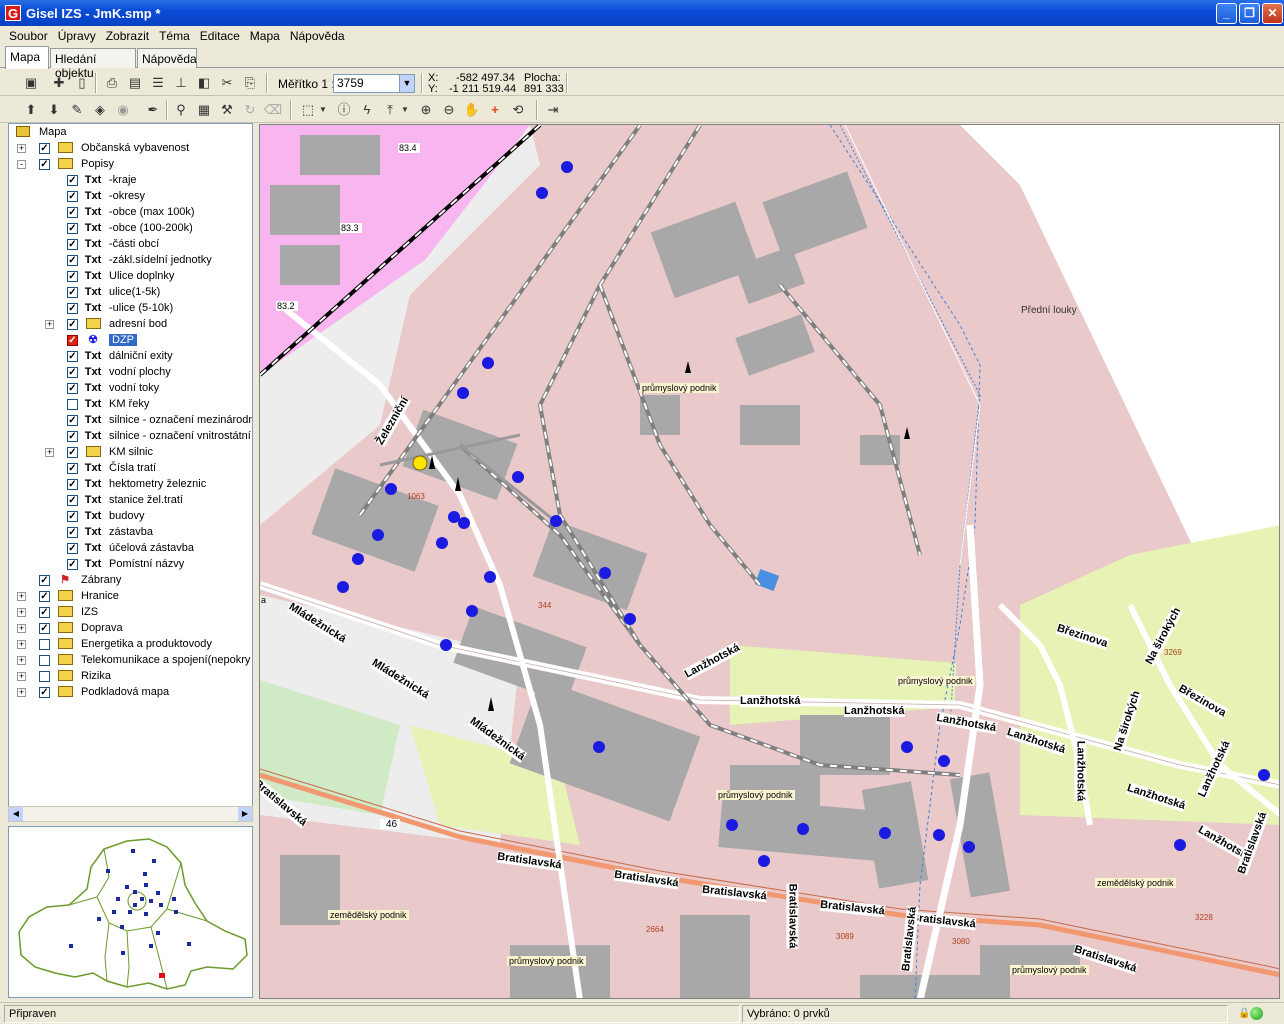  I want to click on layer-row: ✓ Txt zástavba, so click(130, 533).